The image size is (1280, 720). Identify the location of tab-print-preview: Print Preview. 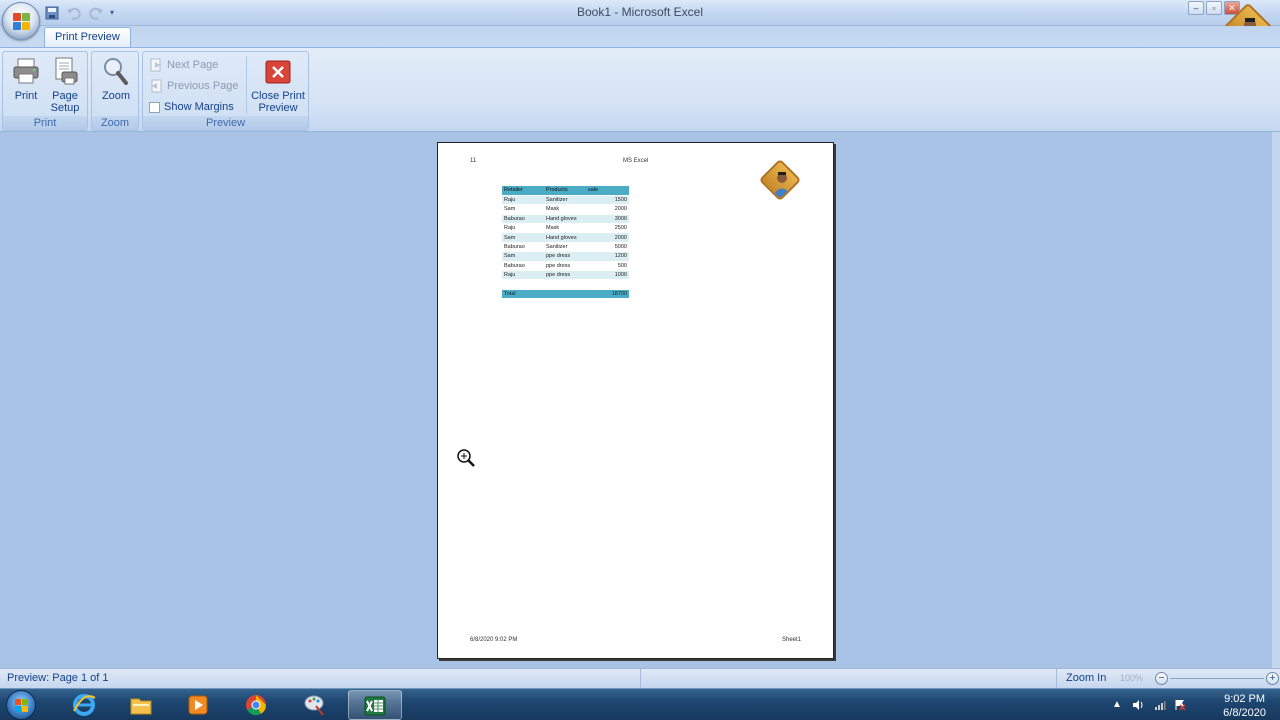
(87, 37).